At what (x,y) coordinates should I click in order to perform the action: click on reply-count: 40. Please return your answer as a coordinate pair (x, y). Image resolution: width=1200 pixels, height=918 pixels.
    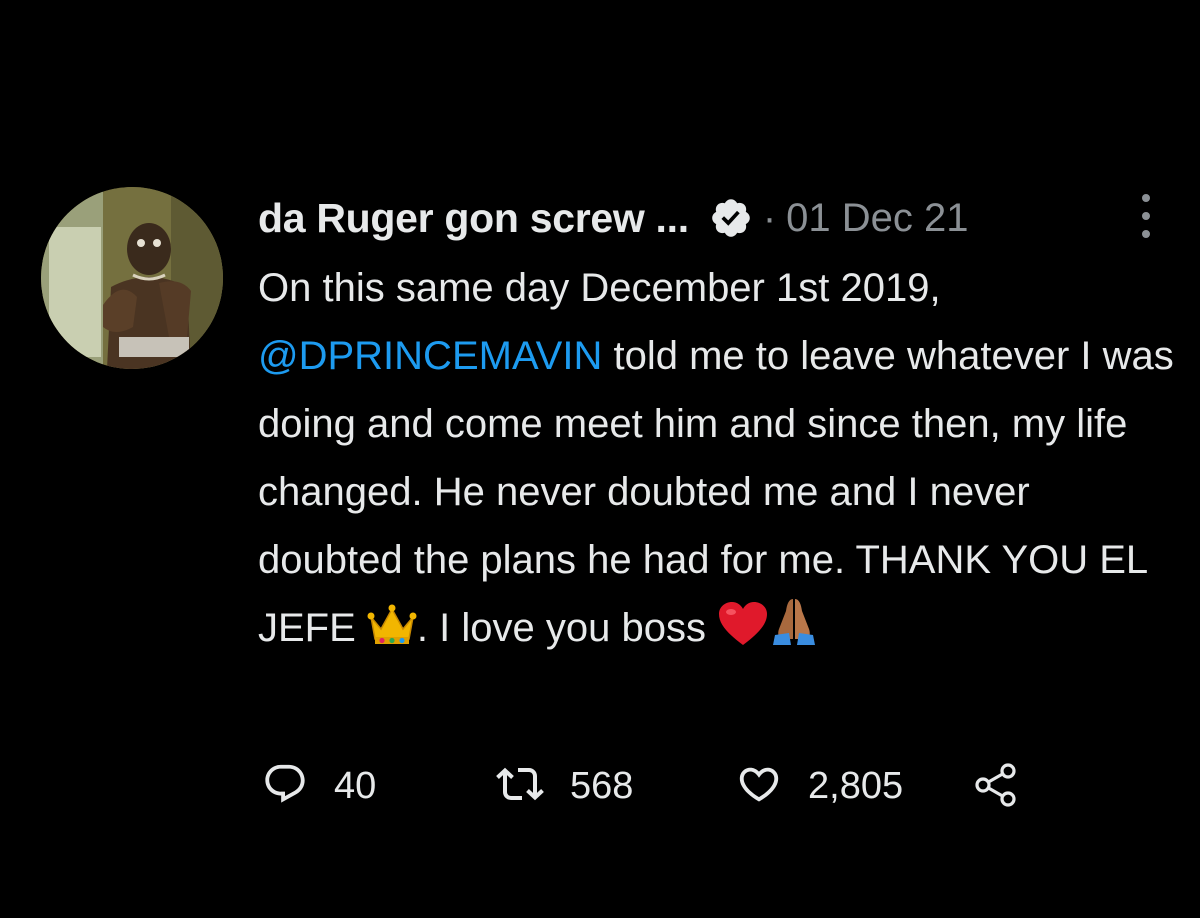
    Looking at the image, I should click on (355, 785).